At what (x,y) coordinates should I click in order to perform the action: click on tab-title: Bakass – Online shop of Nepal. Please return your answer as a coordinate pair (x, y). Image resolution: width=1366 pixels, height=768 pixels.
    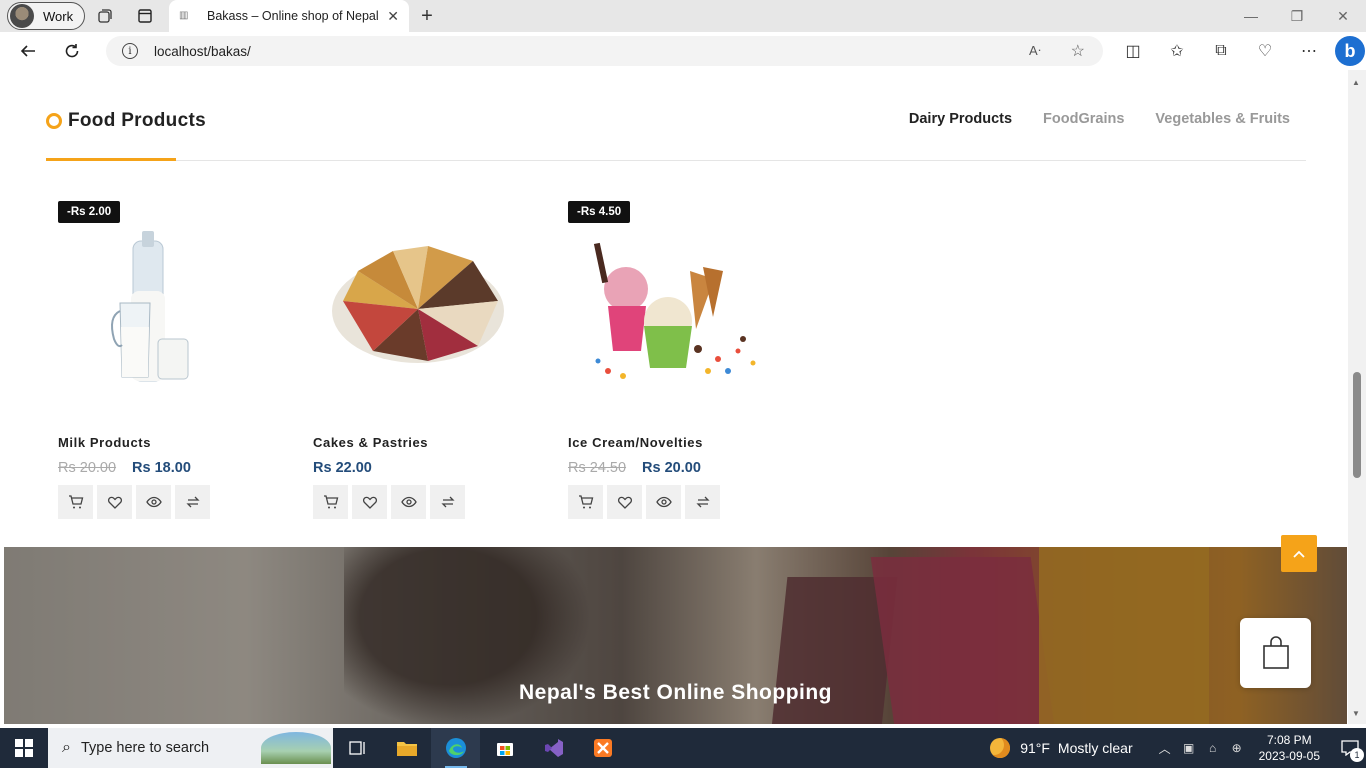
    Looking at the image, I should click on (293, 16).